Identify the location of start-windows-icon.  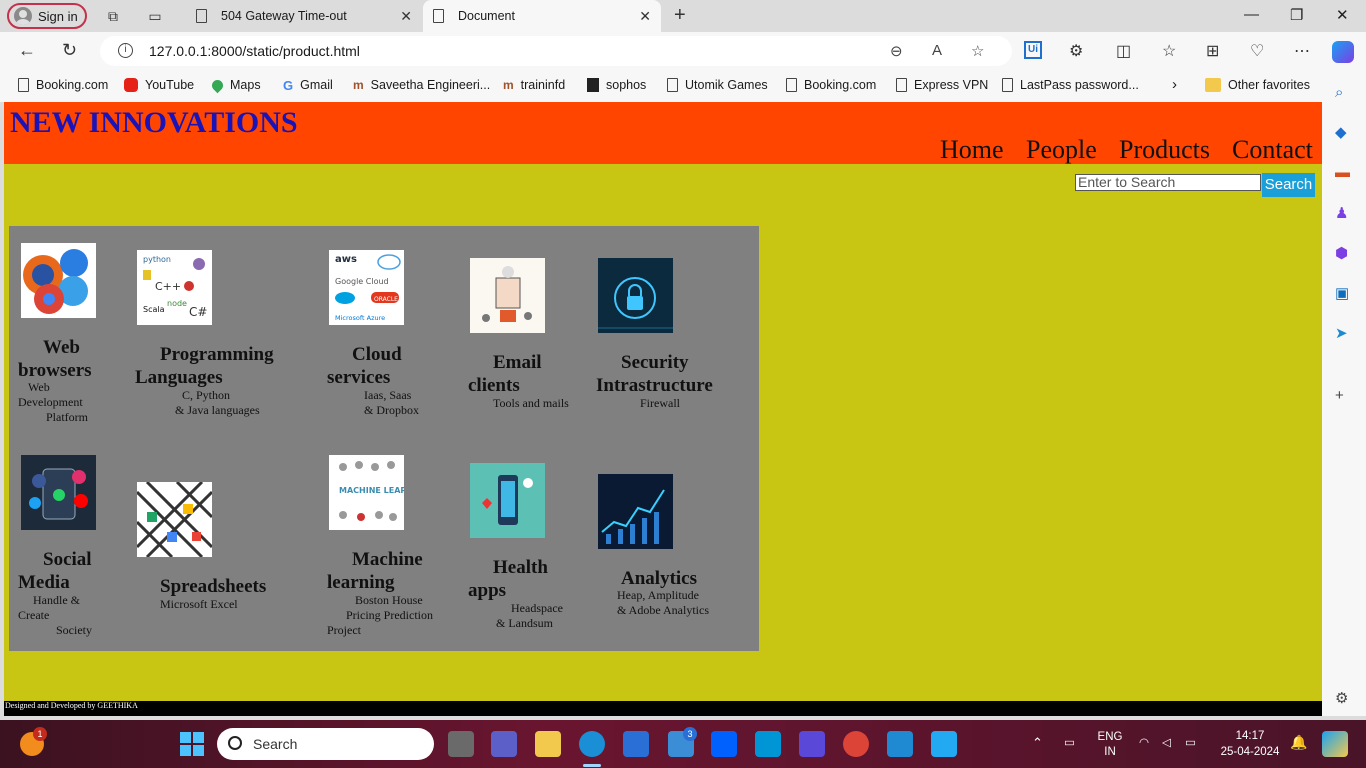
(192, 744).